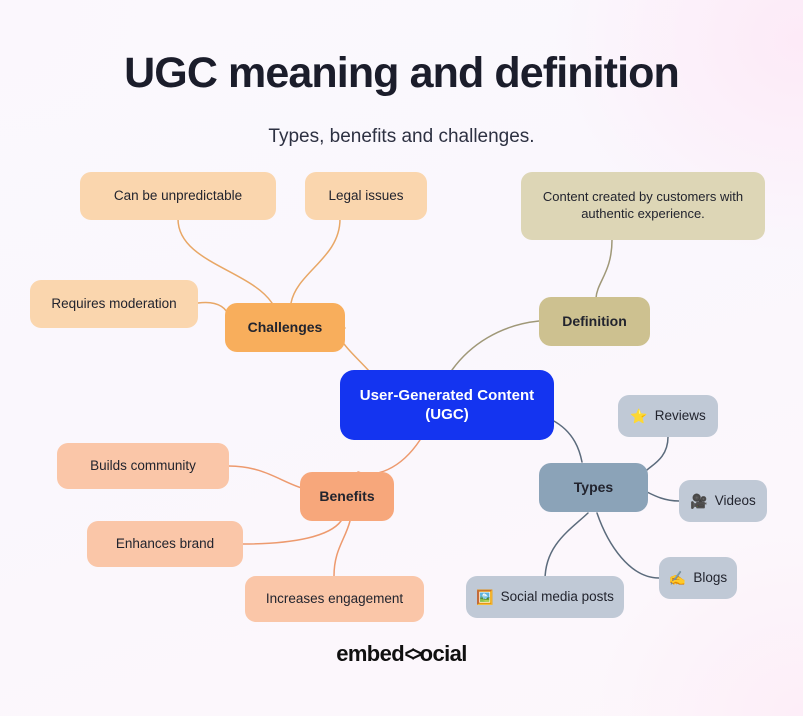 This screenshot has height=716, width=803. I want to click on hub-types: Types, so click(593, 487).